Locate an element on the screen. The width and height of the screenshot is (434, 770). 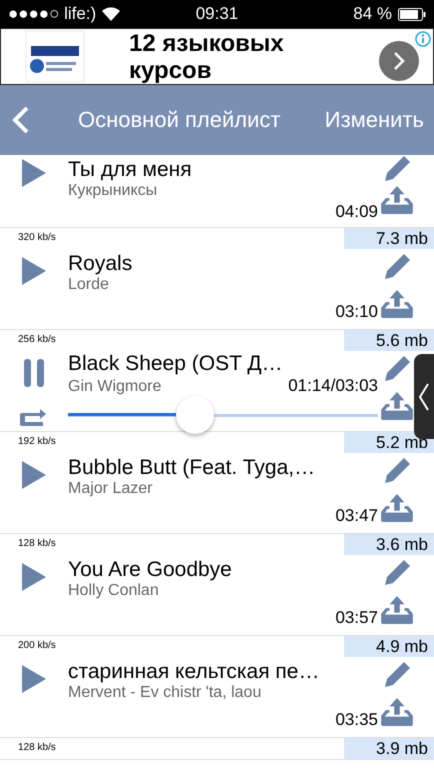
battery-icon is located at coordinates (412, 14).